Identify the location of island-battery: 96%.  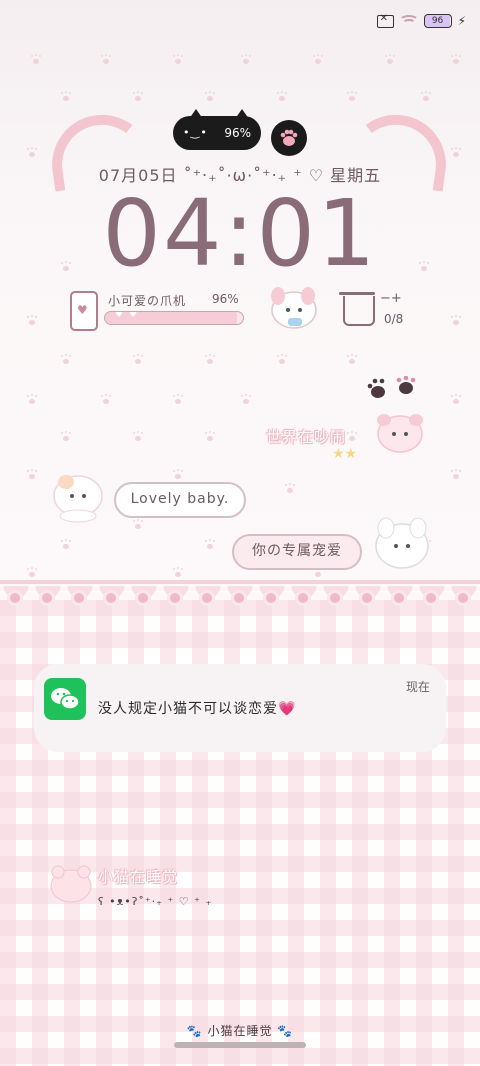
(237, 133).